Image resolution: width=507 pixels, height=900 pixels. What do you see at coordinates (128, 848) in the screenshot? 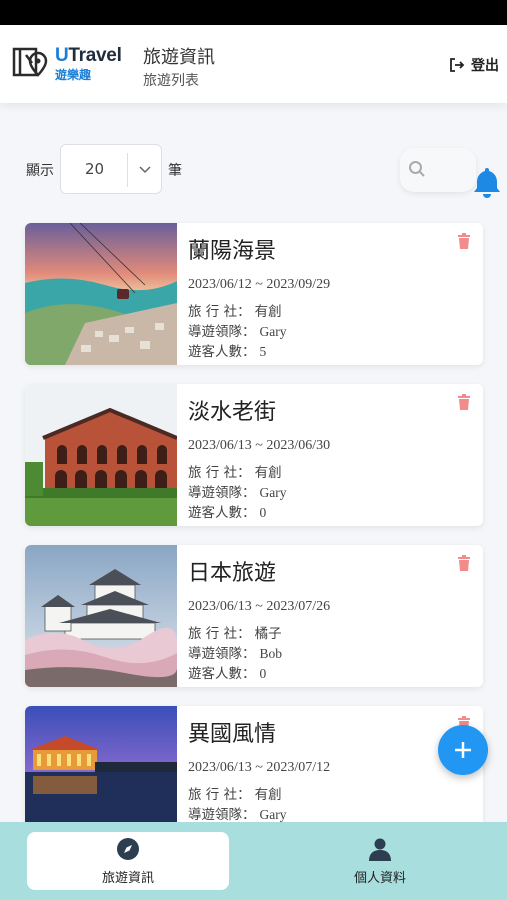
I see `compass-icon` at bounding box center [128, 848].